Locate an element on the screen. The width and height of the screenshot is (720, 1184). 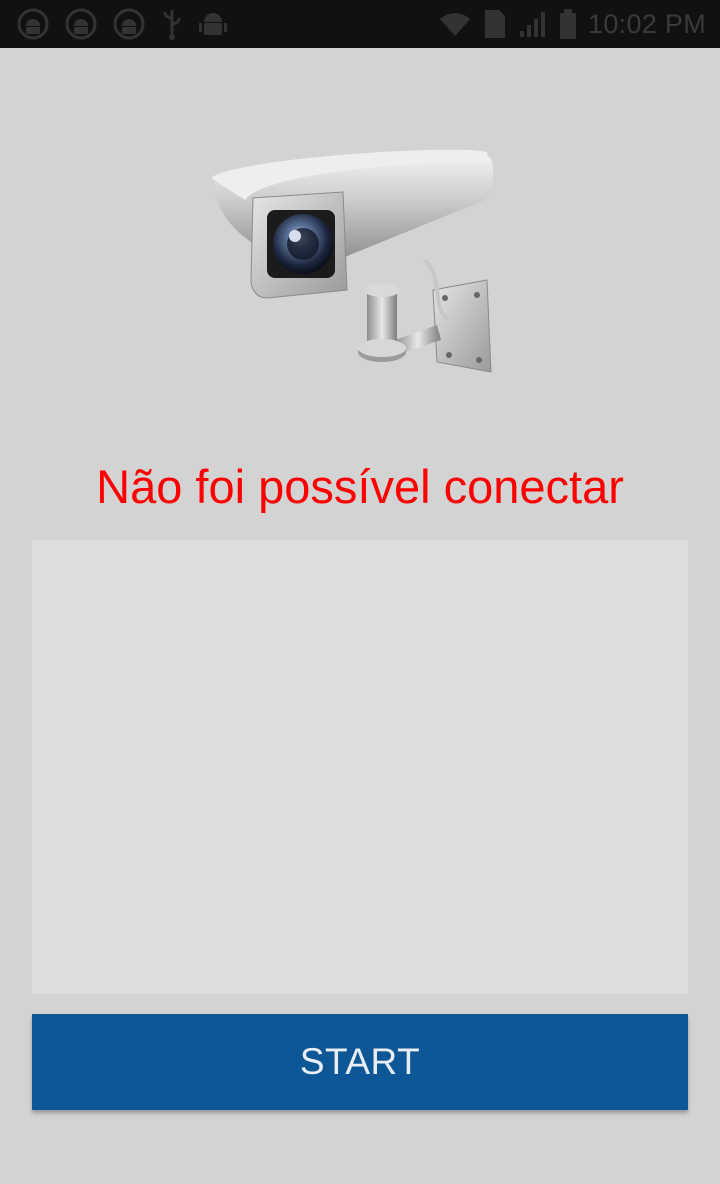
signal-icon is located at coordinates (533, 24).